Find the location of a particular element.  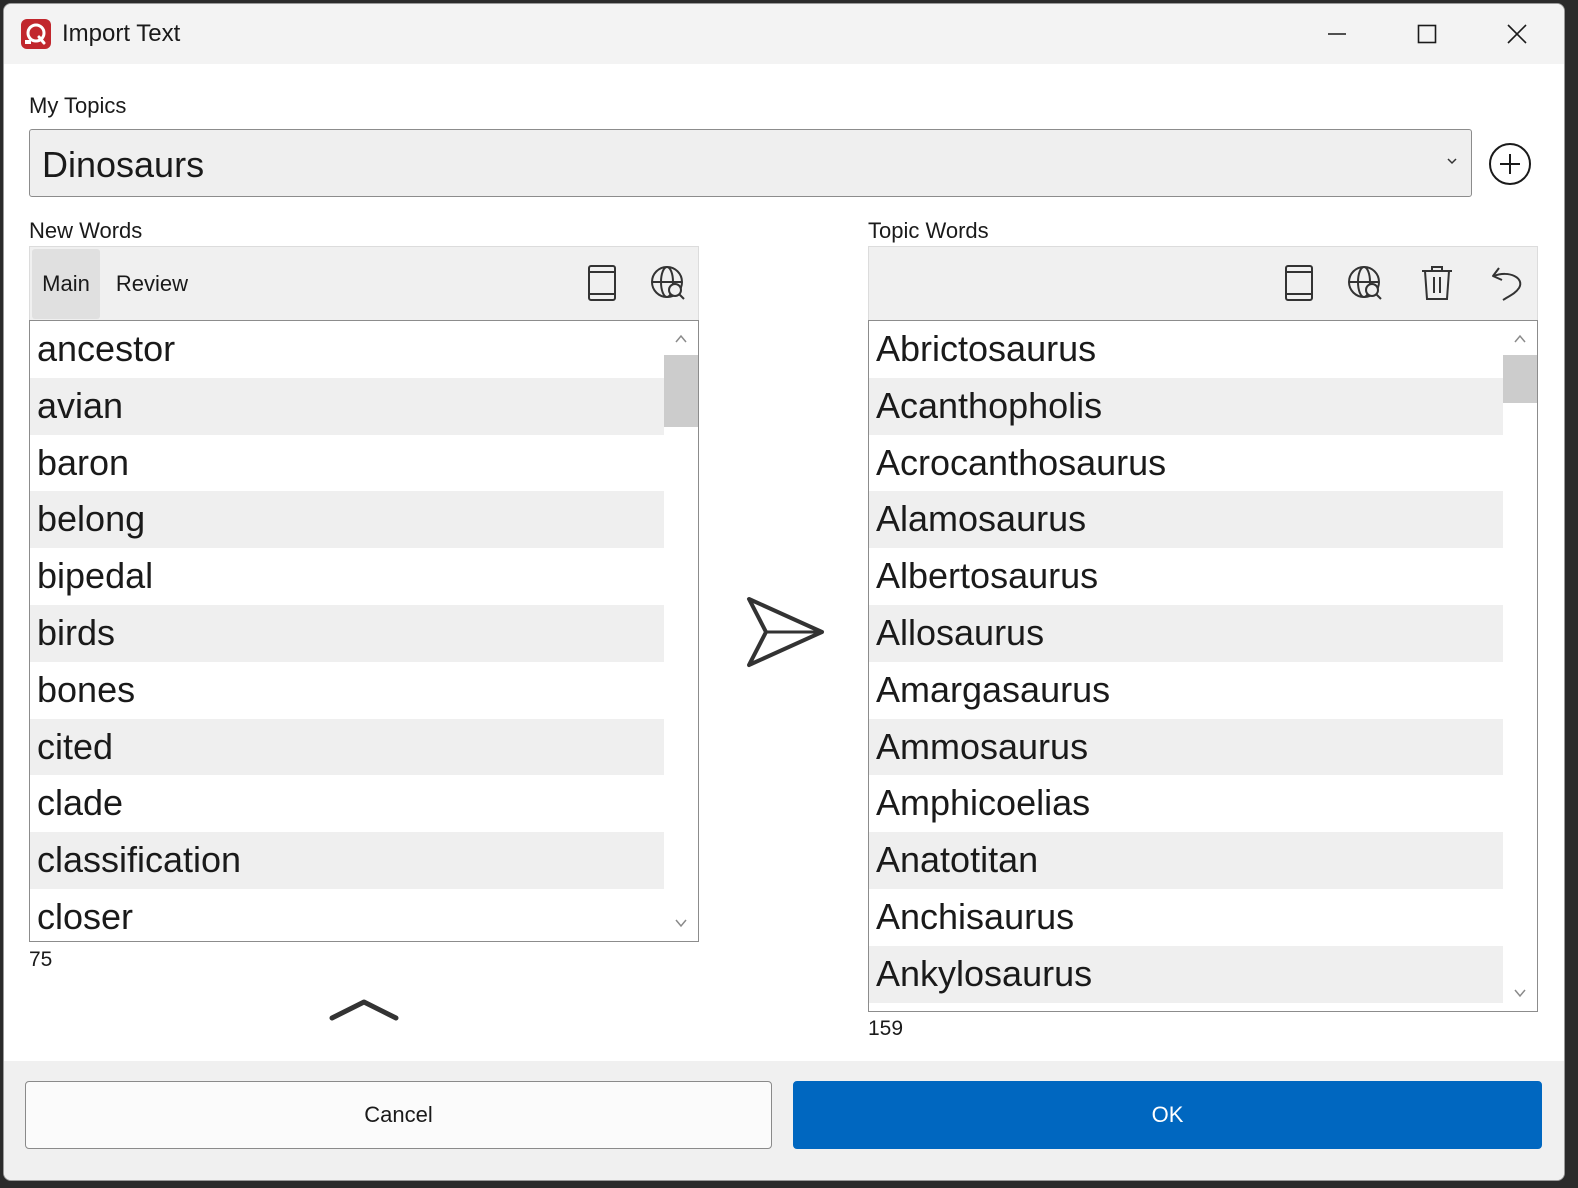

dialog-footer: Cancel OK is located at coordinates (784, 1120).